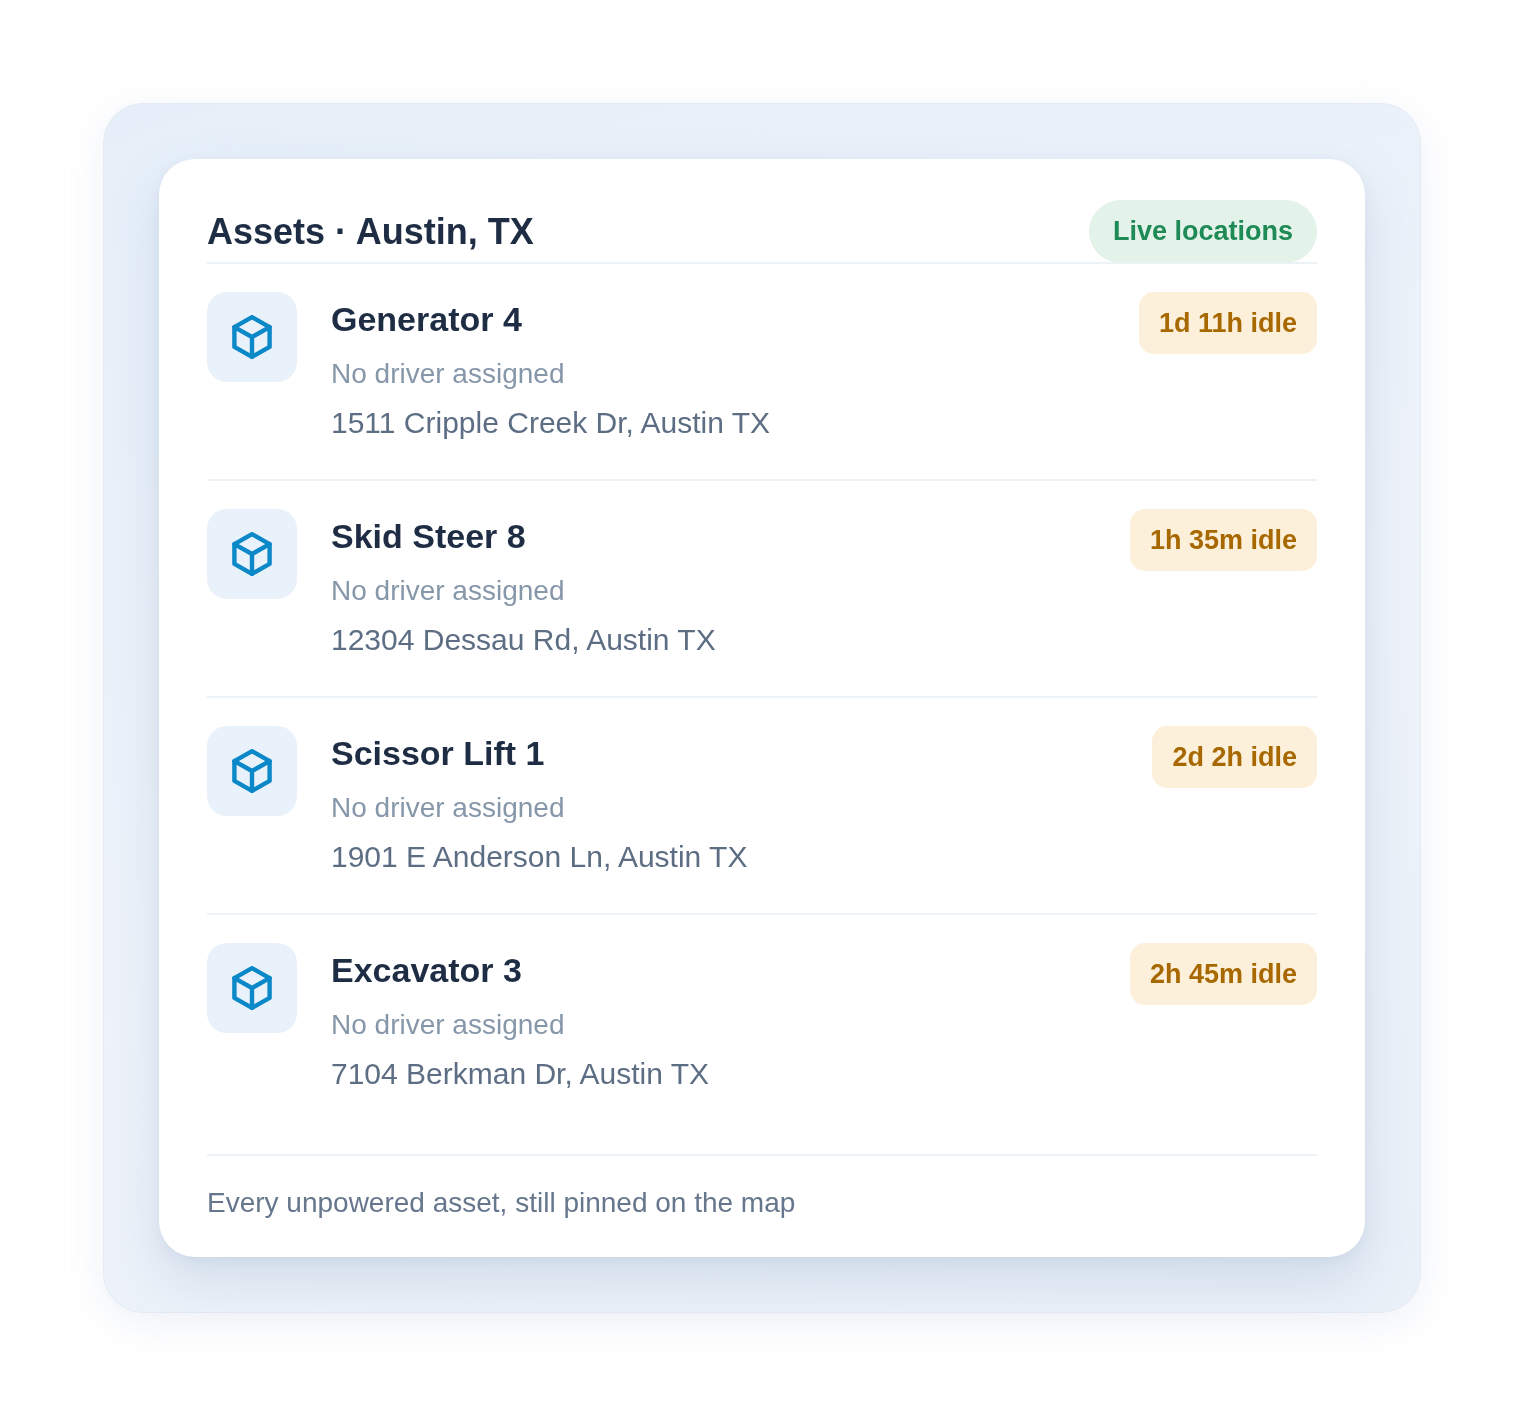  I want to click on asset-address: 1511 Cripple Creek Dr, Austin TX, so click(551, 423).